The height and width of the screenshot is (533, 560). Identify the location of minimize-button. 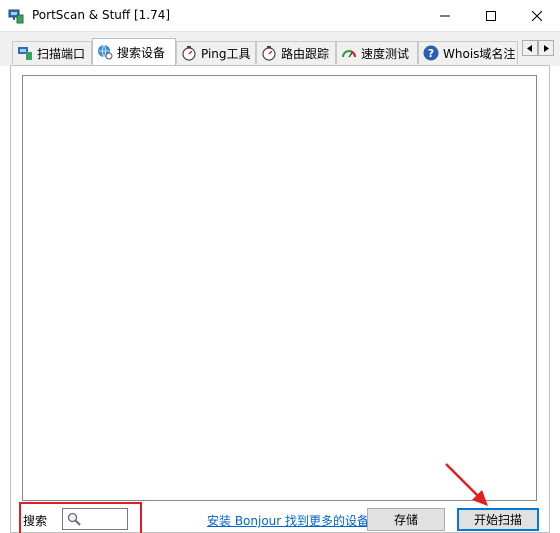
(445, 16).